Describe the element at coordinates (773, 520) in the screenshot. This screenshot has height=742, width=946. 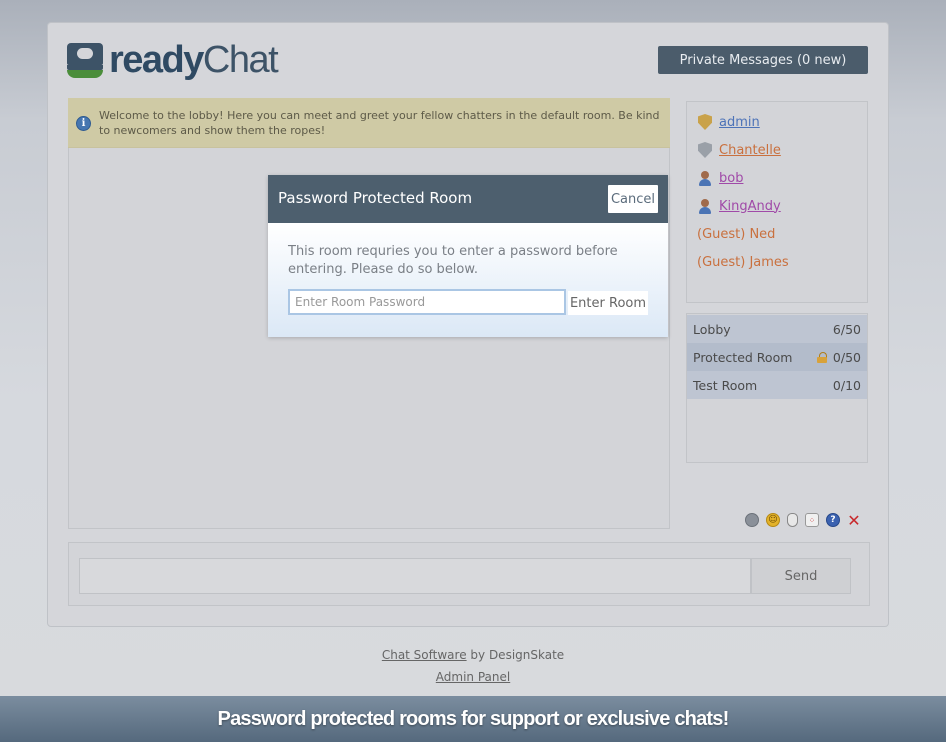
I see `smiley-icon: ☺` at that location.